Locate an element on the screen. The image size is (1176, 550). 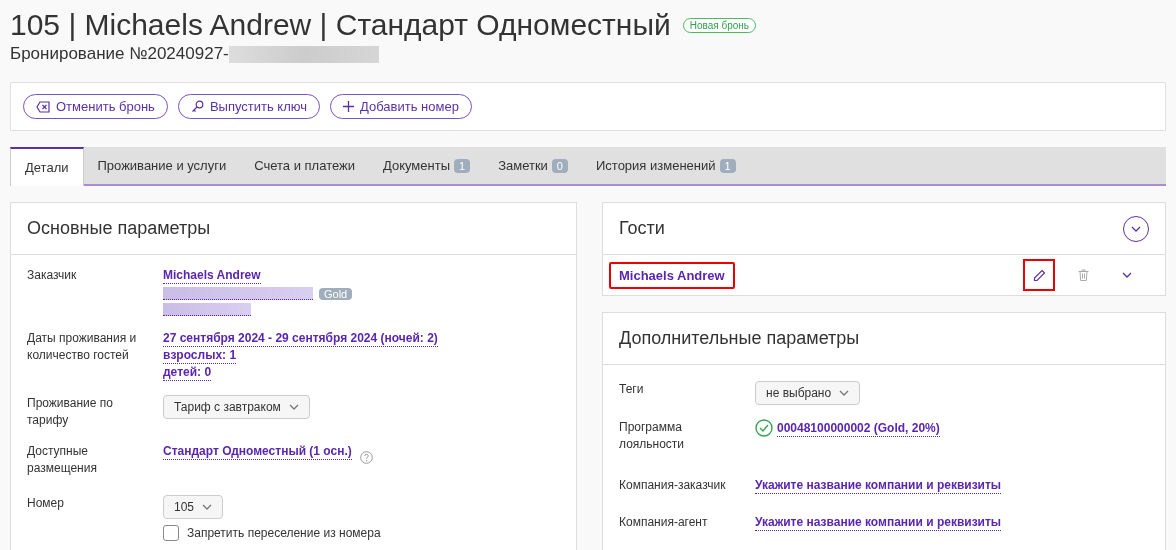
panel-title: Основные параметры is located at coordinates (119, 228).